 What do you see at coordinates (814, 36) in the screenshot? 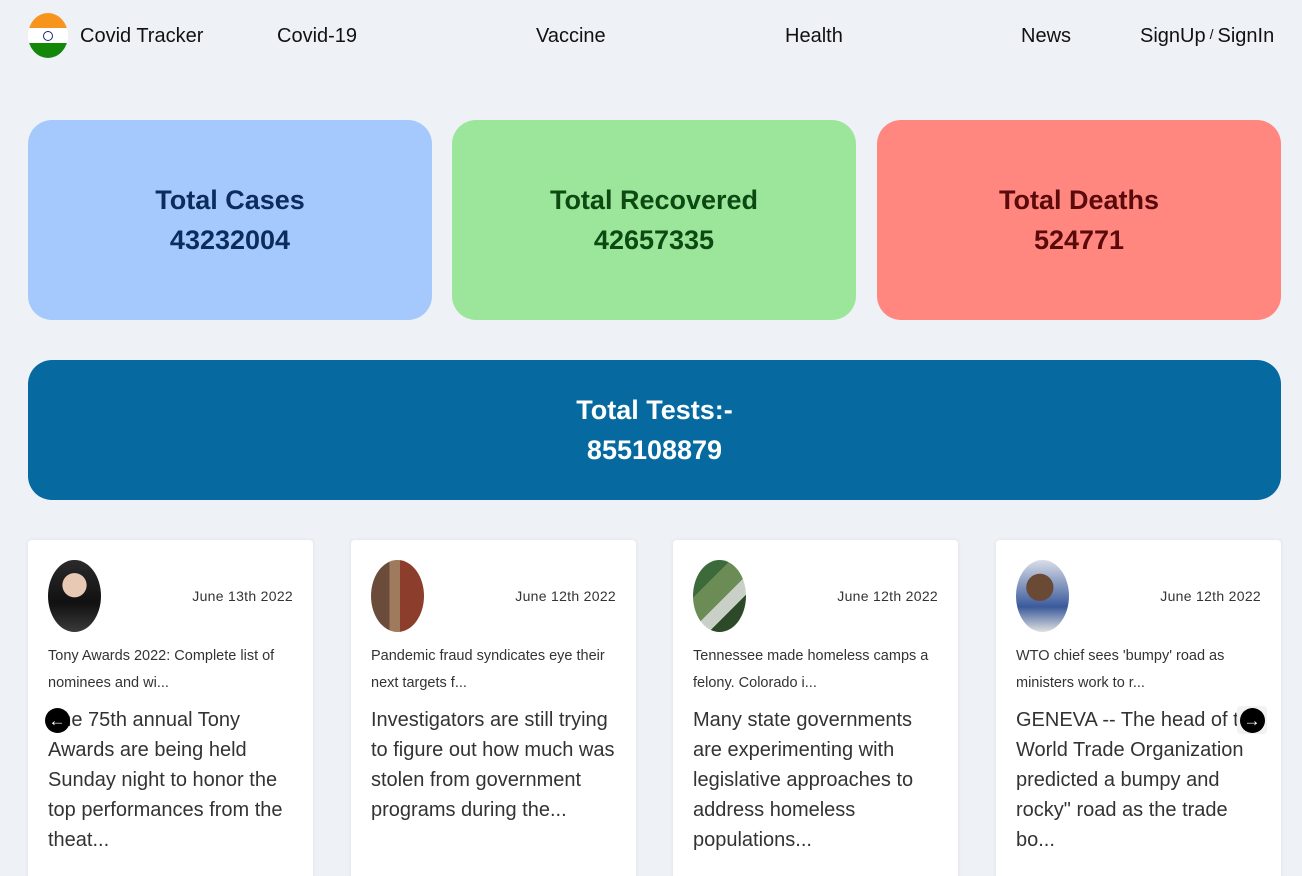
I see `nav-item-health: Health` at bounding box center [814, 36].